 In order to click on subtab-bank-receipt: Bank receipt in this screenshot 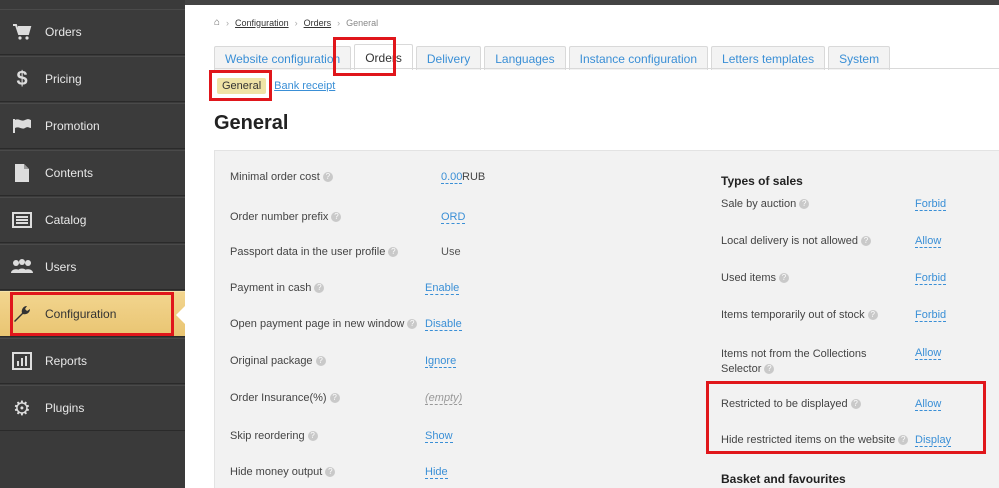, I will do `click(304, 86)`.